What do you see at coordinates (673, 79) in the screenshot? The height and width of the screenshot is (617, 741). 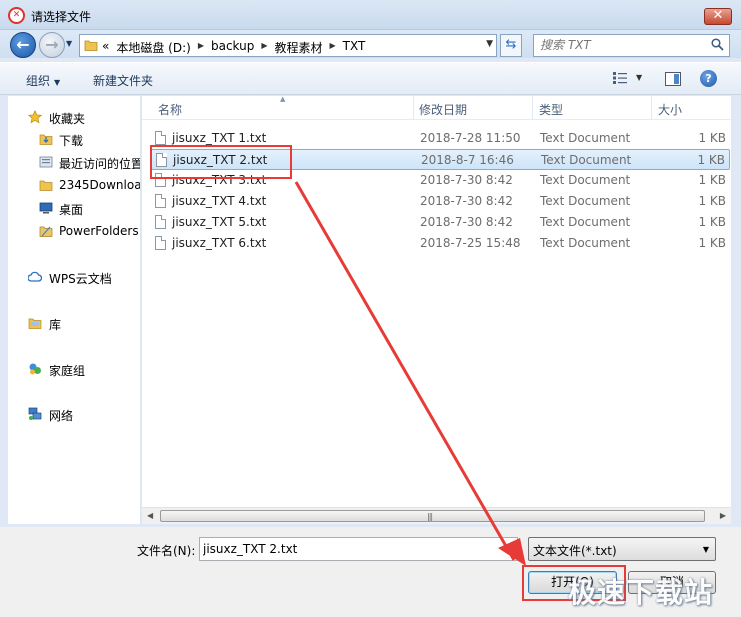 I see `preview-pane-button` at bounding box center [673, 79].